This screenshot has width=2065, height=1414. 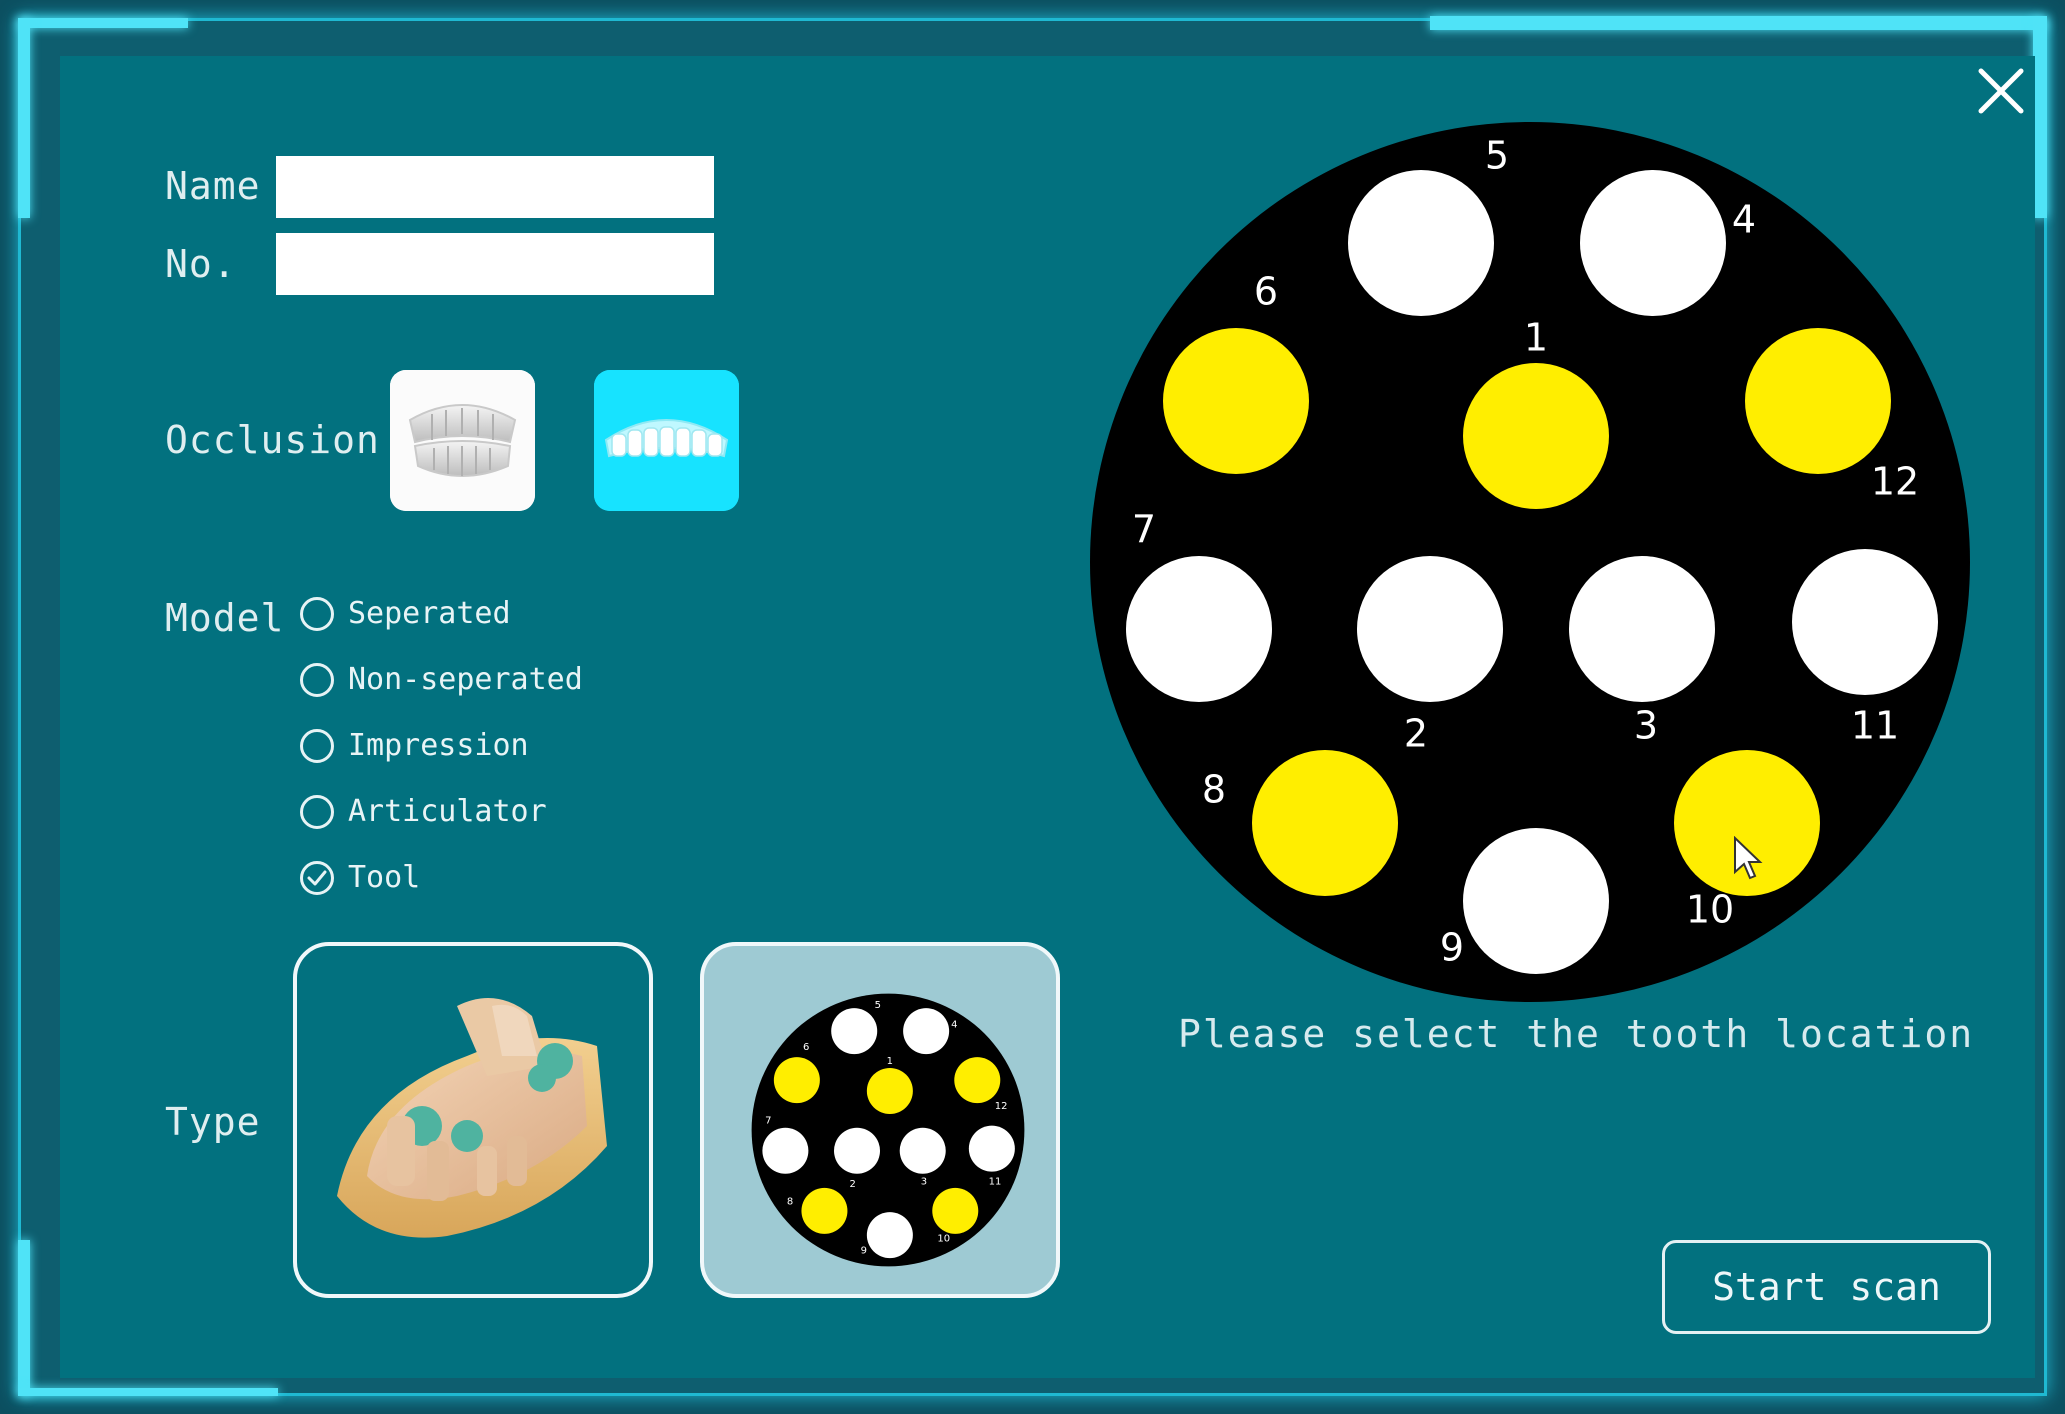 What do you see at coordinates (1748, 858) in the screenshot?
I see `mouse-cursor-icon` at bounding box center [1748, 858].